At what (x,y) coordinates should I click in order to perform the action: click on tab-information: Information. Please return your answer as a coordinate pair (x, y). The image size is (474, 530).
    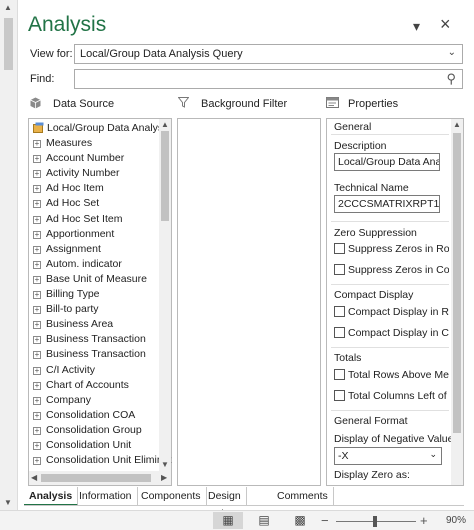
    Looking at the image, I should click on (106, 496).